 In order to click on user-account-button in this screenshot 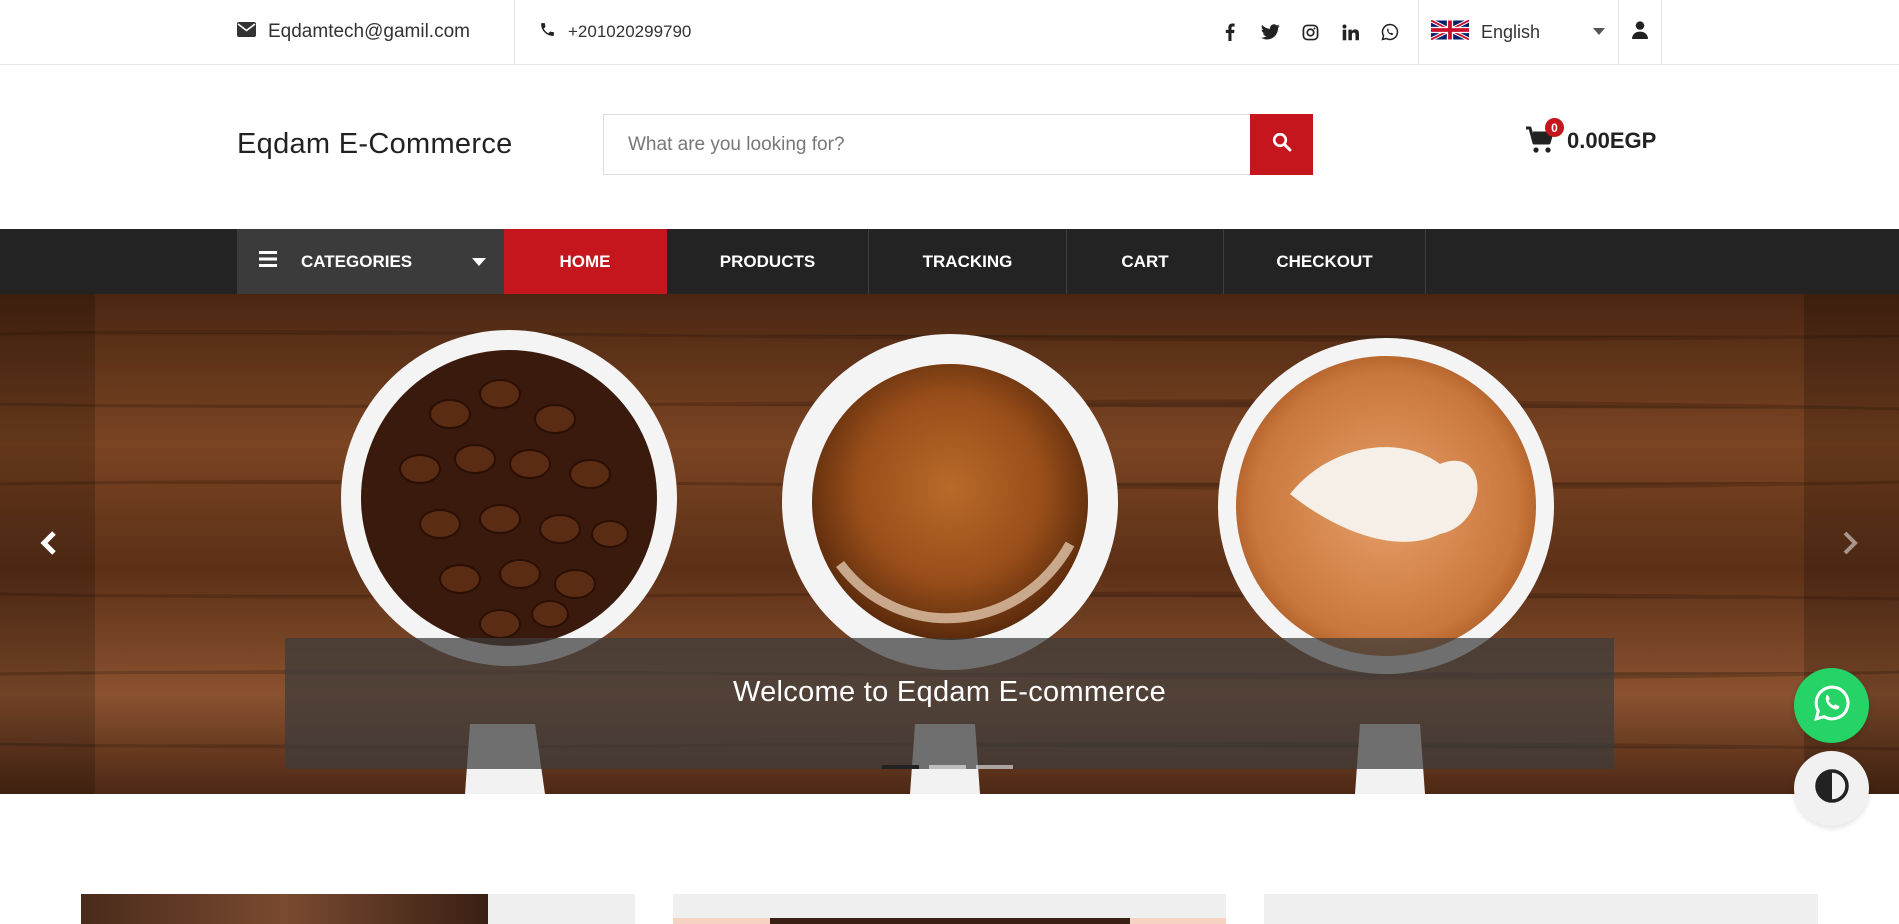, I will do `click(1640, 32)`.